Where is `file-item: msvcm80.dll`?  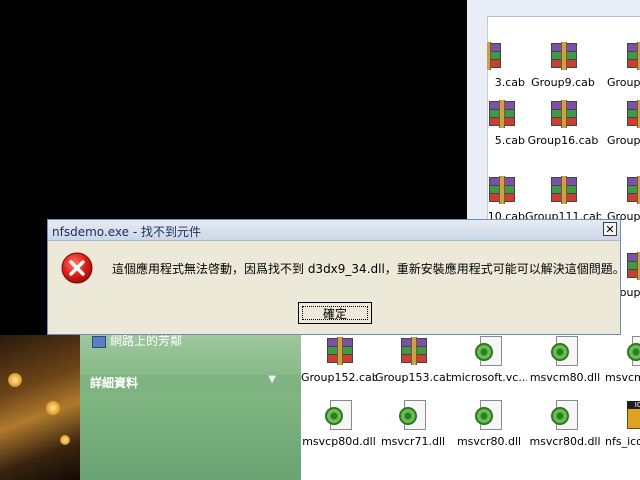 file-item: msvcm80.dll is located at coordinates (565, 359).